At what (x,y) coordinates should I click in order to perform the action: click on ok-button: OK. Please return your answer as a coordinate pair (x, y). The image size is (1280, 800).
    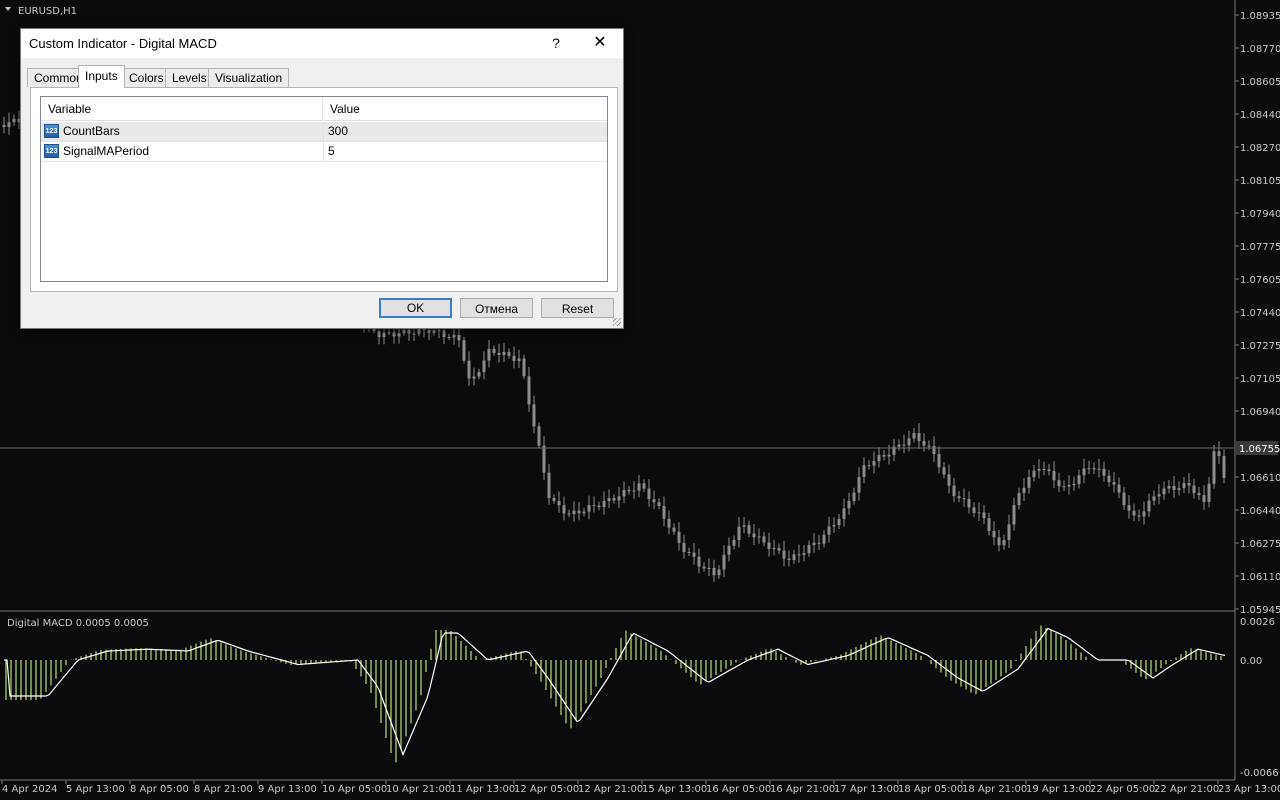
    Looking at the image, I should click on (415, 308).